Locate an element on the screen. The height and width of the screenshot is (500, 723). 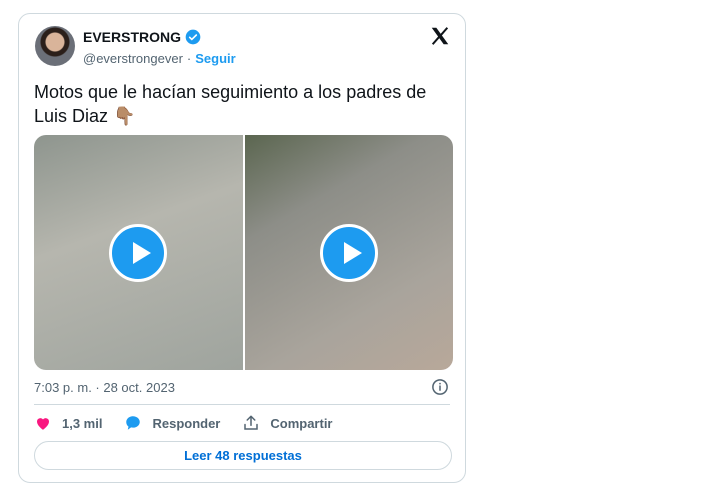
action-bar: 1,3 mil Responder Compartir is located at coordinates (183, 423).